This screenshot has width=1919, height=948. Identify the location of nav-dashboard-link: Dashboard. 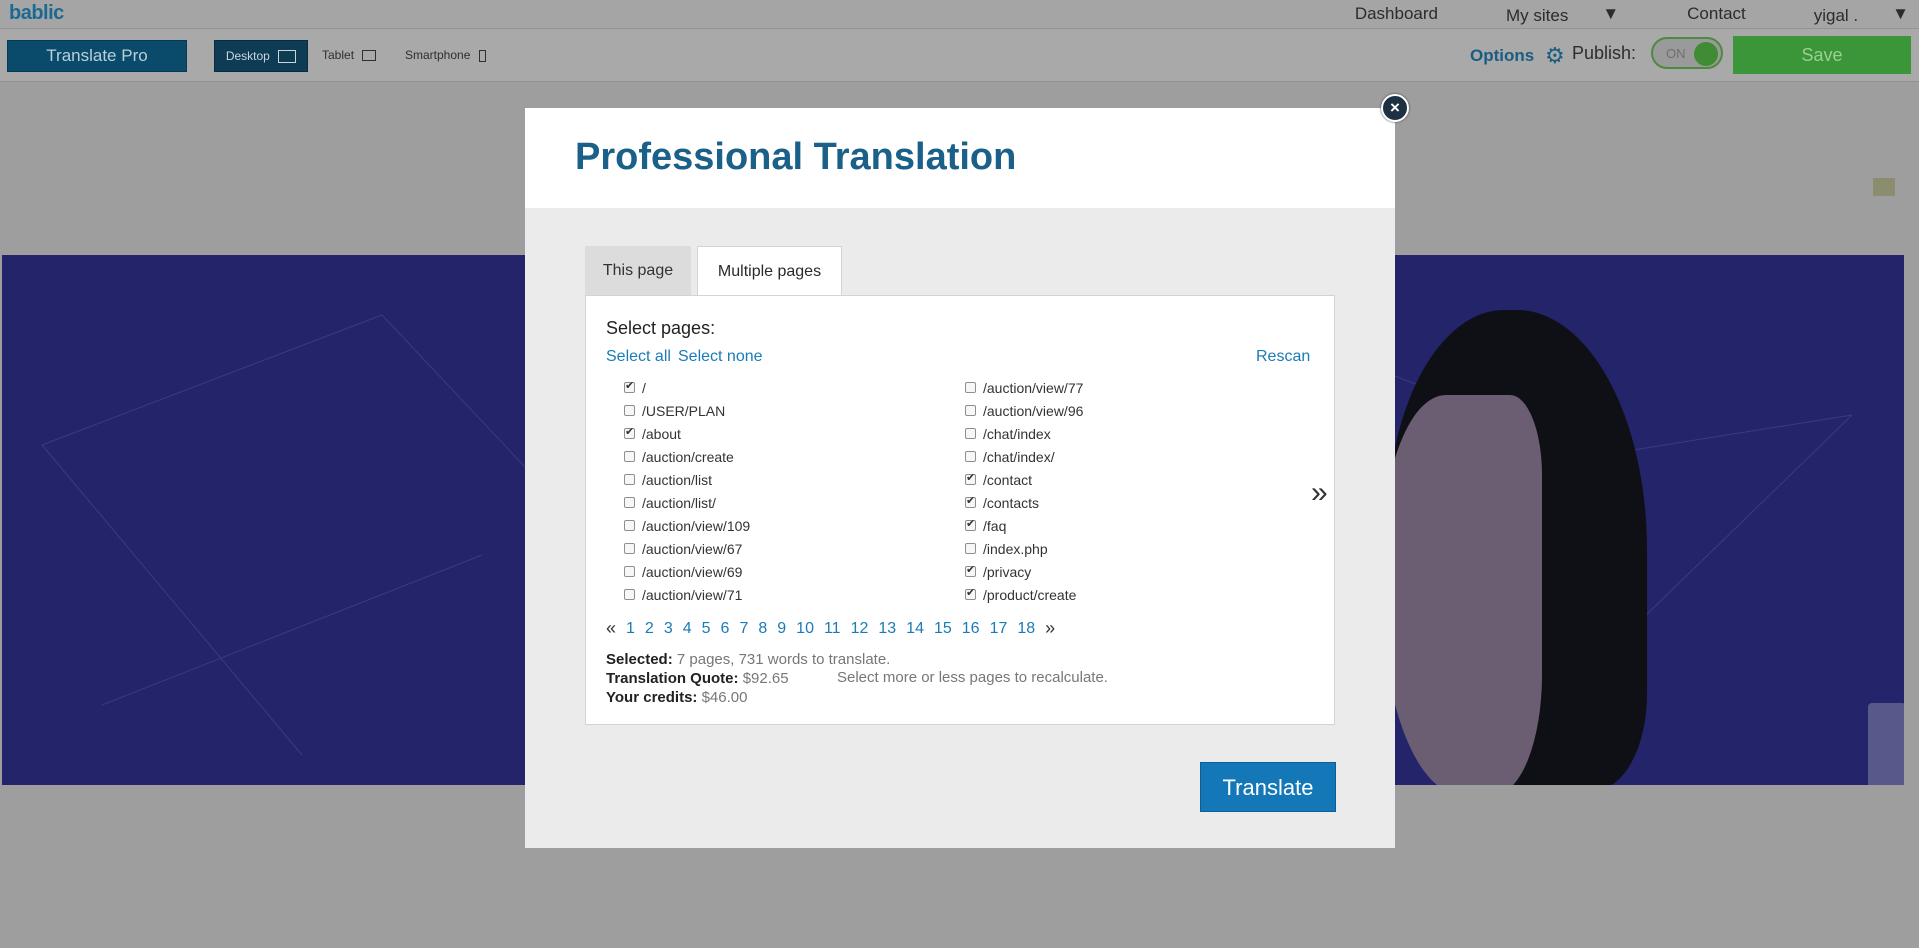
(1379, 15).